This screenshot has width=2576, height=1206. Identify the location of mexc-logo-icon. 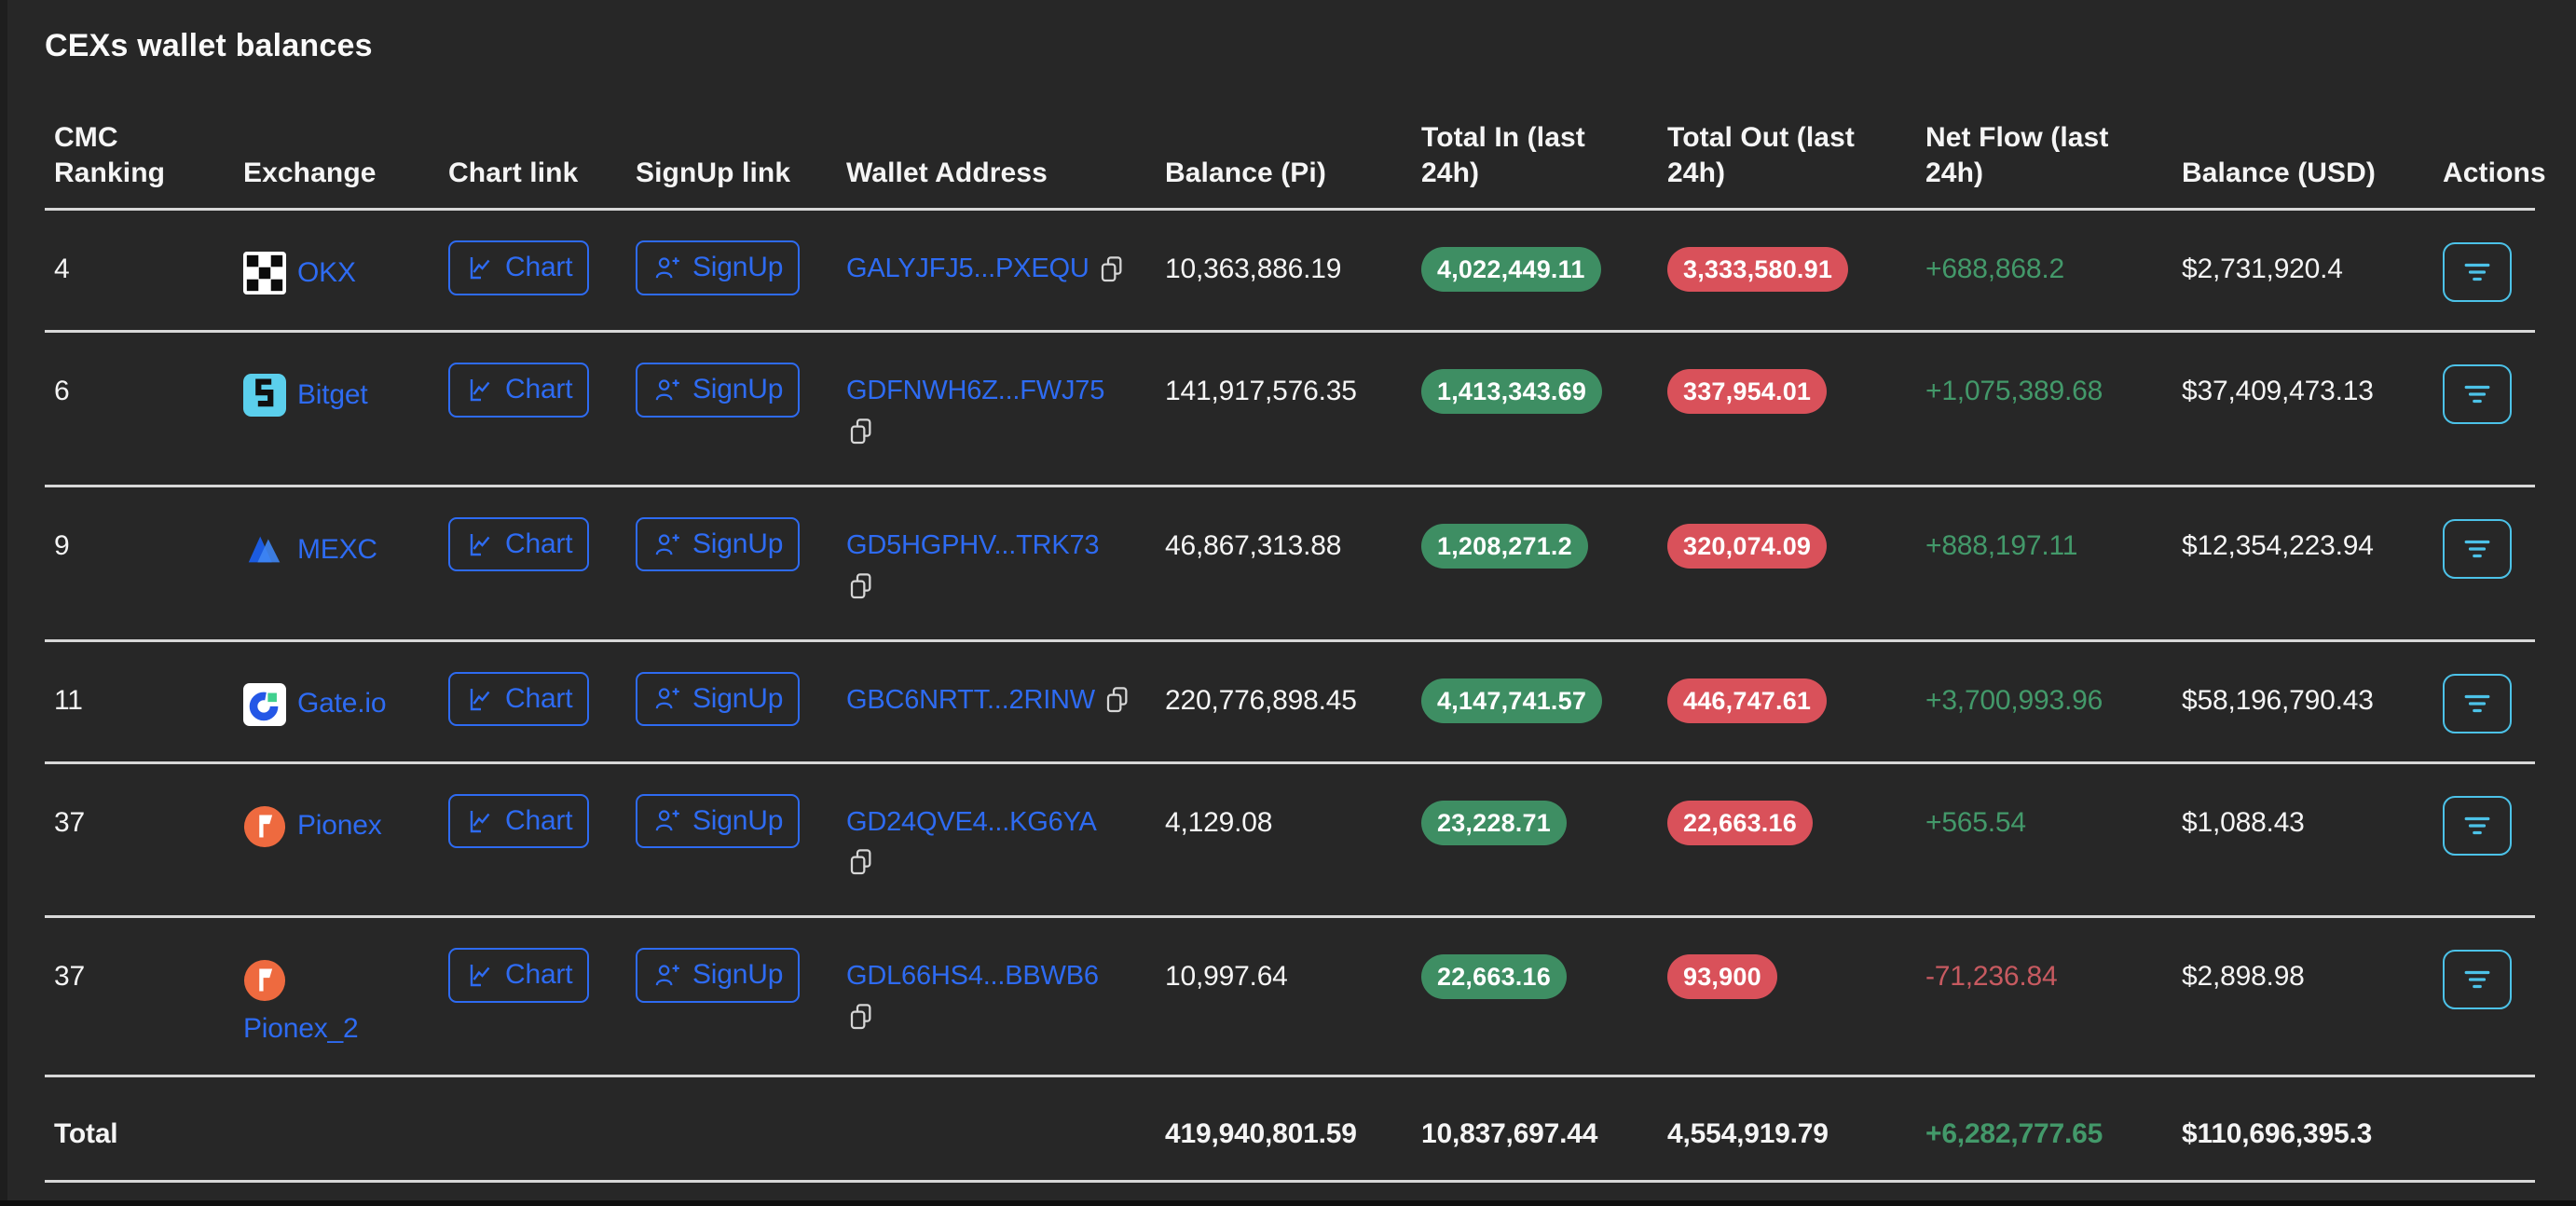
(264, 549).